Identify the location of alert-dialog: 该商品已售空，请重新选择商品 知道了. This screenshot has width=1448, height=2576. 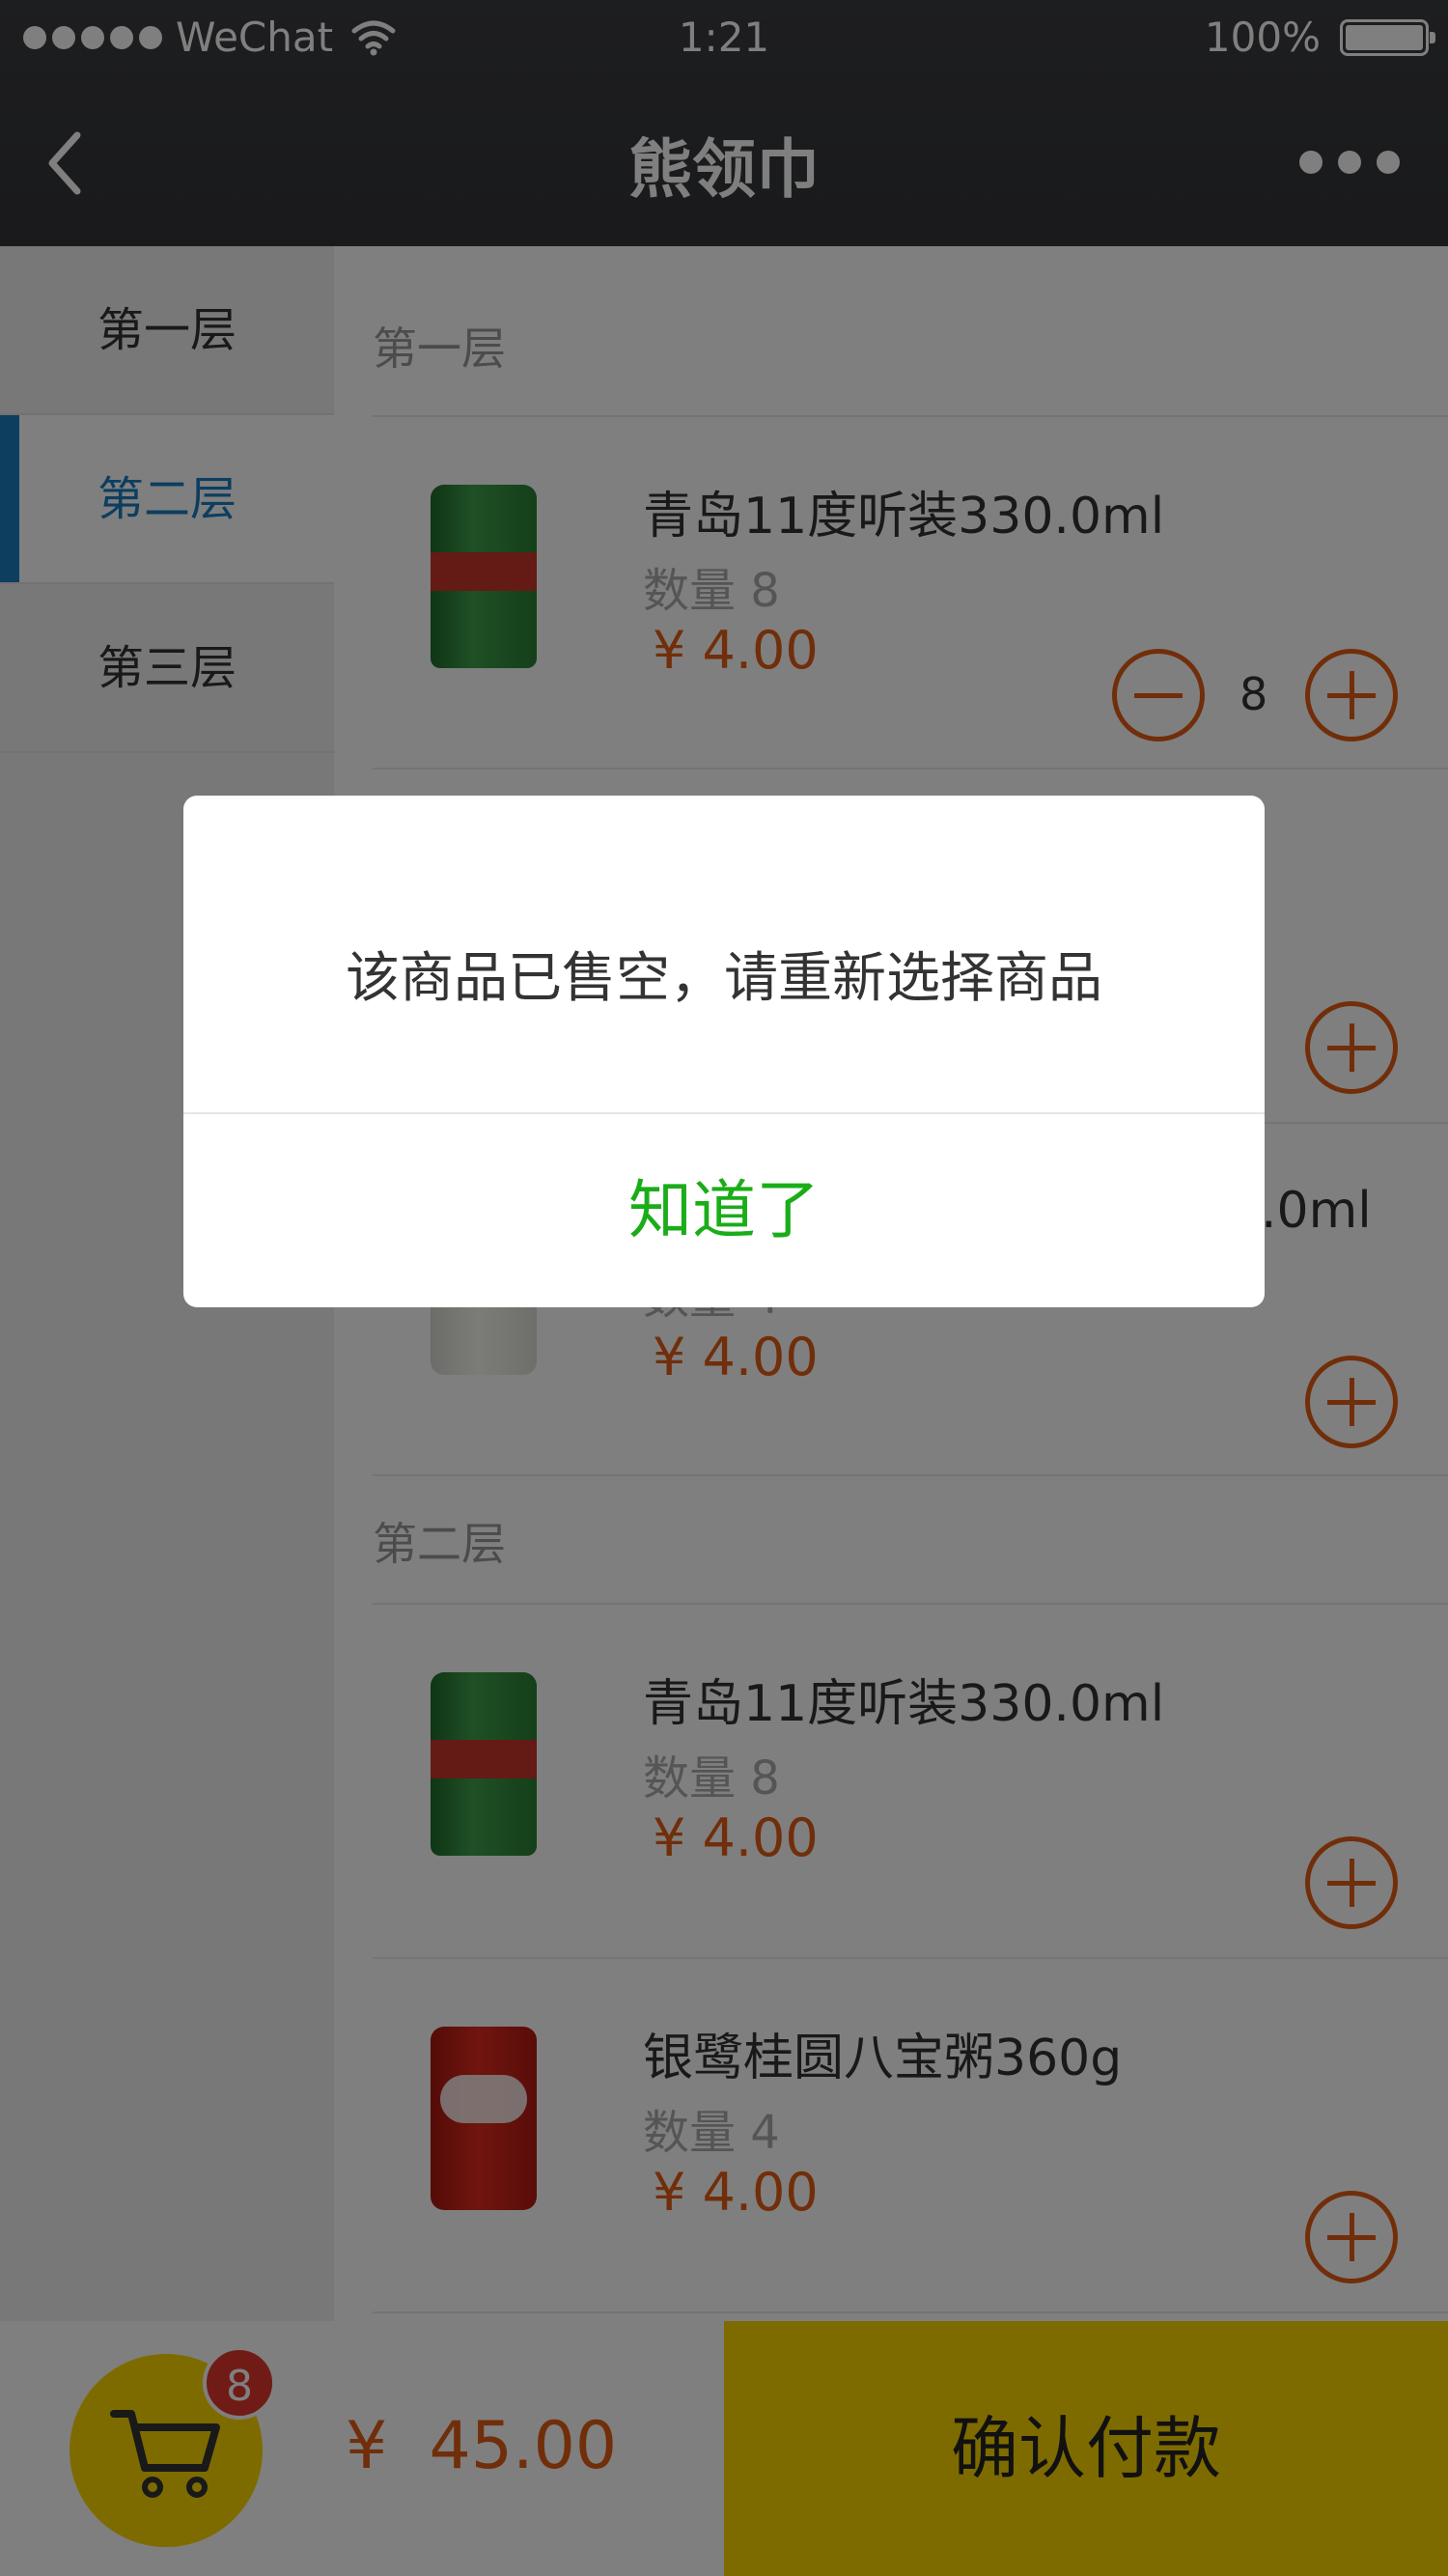
(724, 1052).